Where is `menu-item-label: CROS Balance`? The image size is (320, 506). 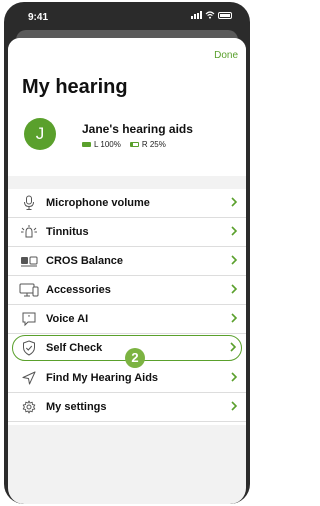
menu-item-label: CROS Balance is located at coordinates (85, 261).